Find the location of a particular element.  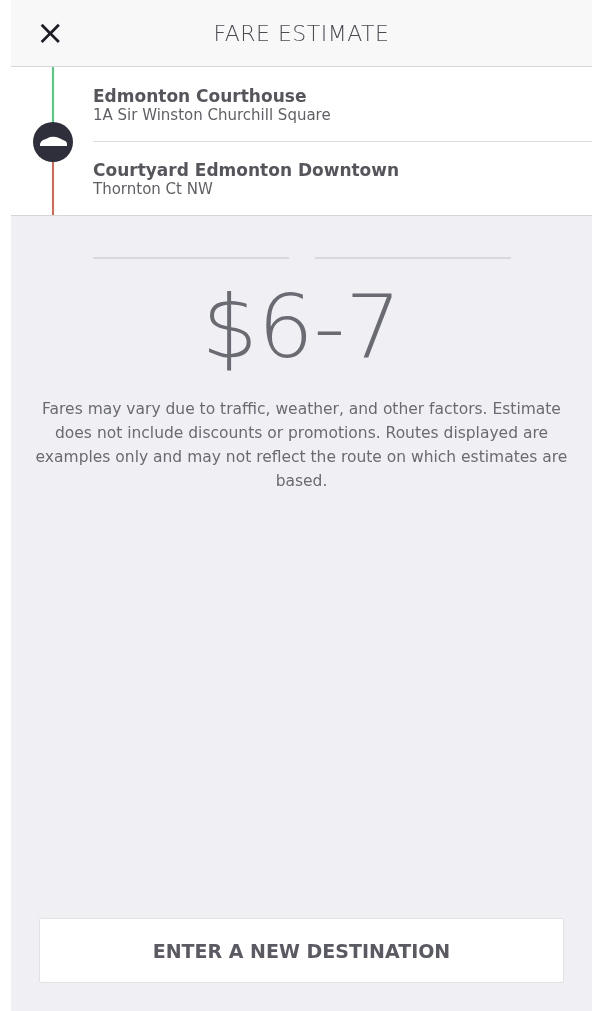

location-item: Courtyard Edmonton Downtown Thornton Ct NW is located at coordinates (342, 177).